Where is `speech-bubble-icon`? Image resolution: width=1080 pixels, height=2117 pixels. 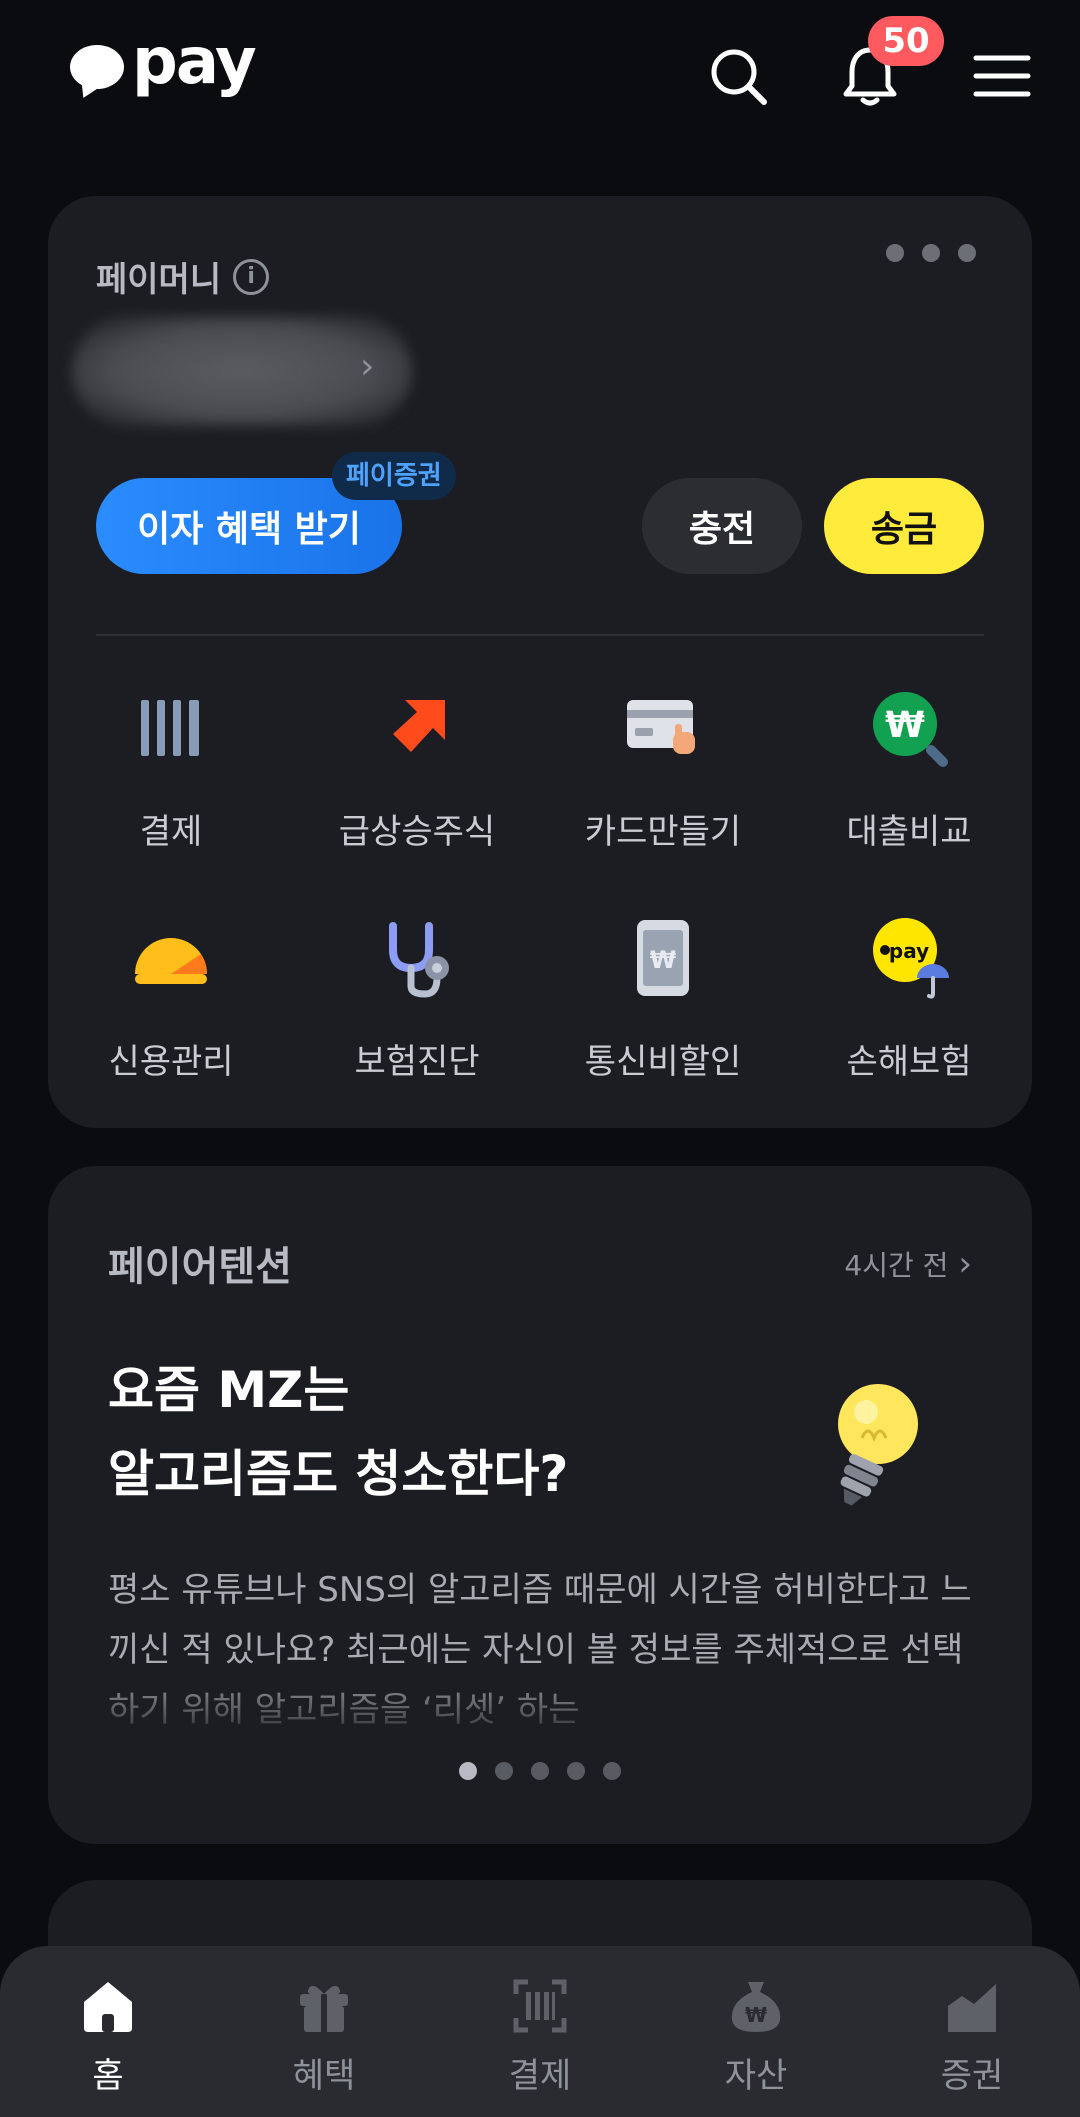
speech-bubble-icon is located at coordinates (97, 67).